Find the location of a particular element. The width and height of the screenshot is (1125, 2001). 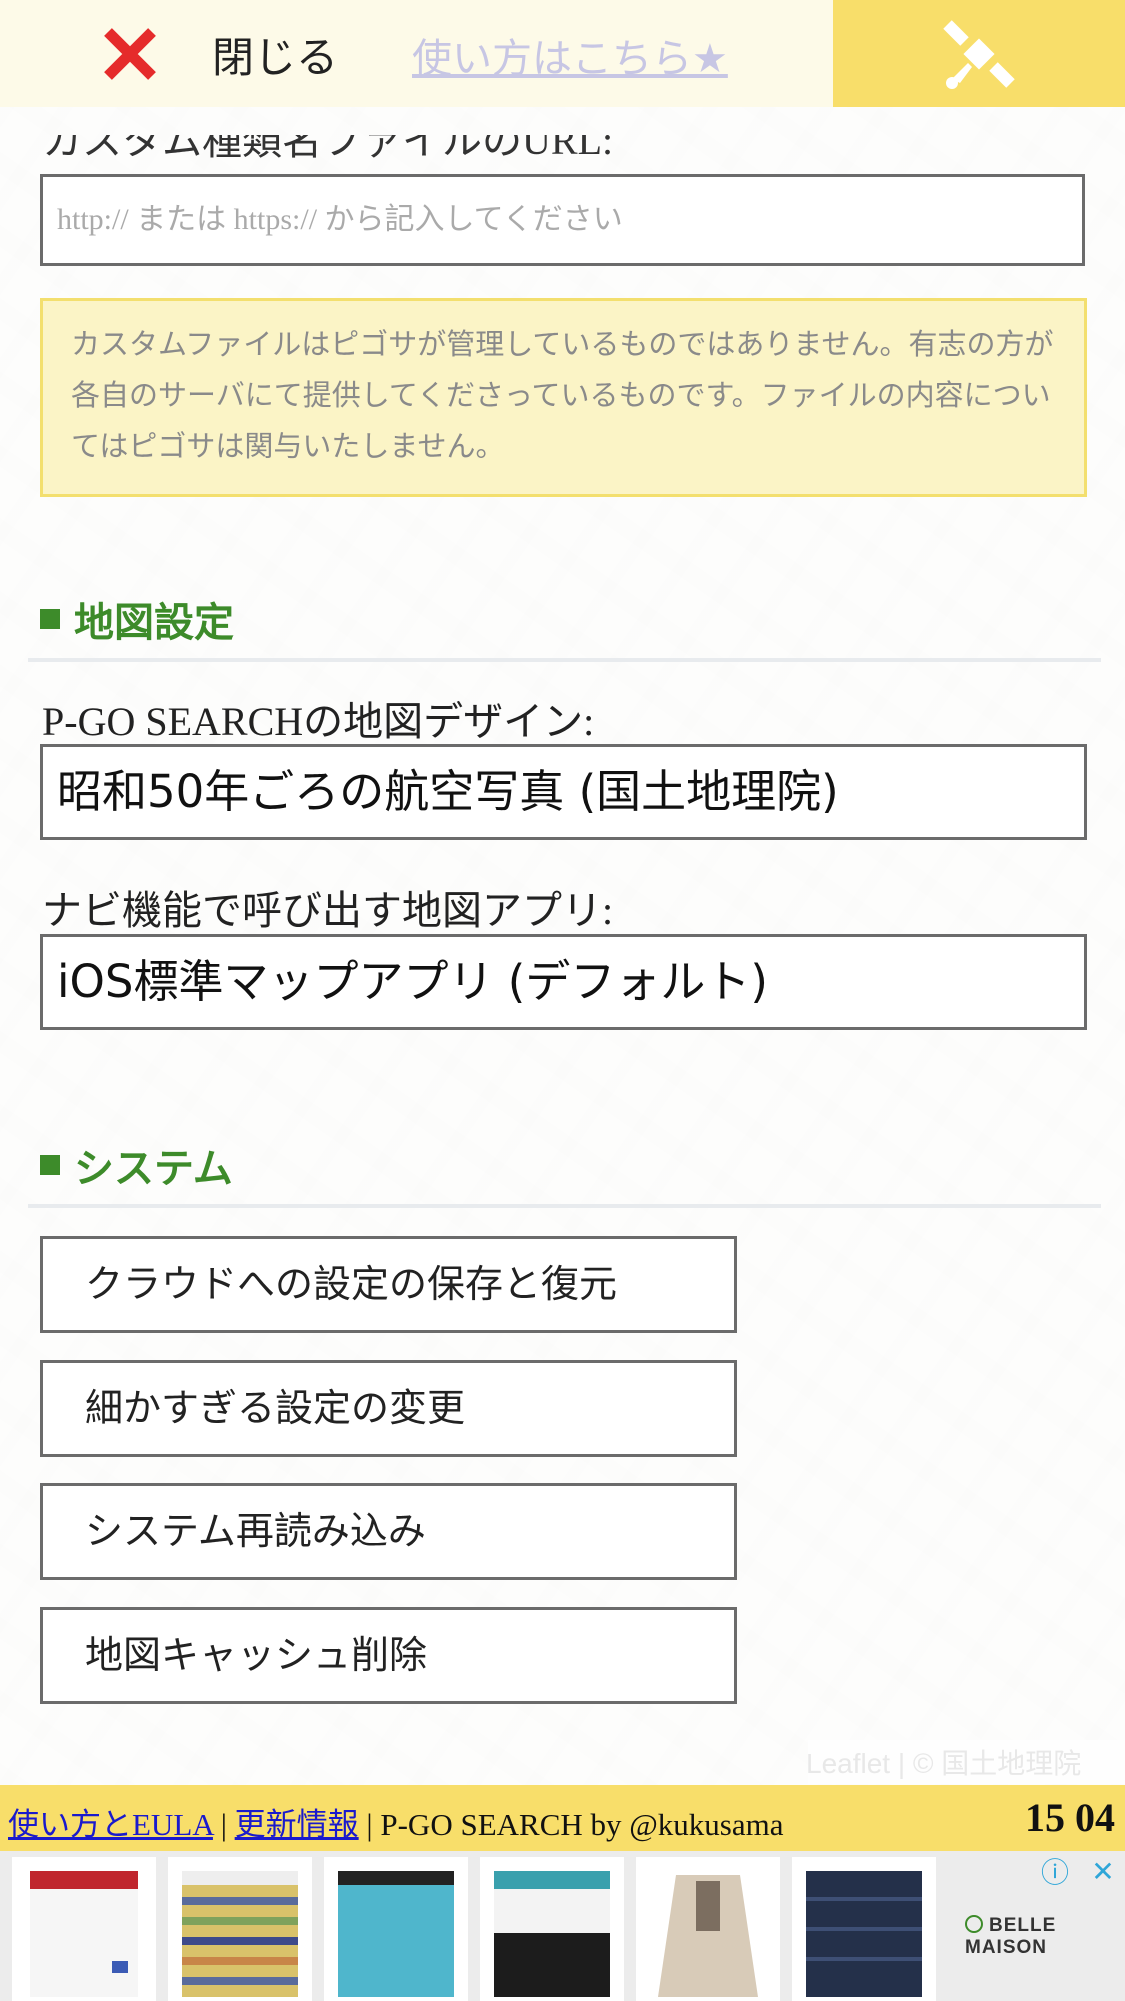

close-icon: ✕ is located at coordinates (1103, 1871).